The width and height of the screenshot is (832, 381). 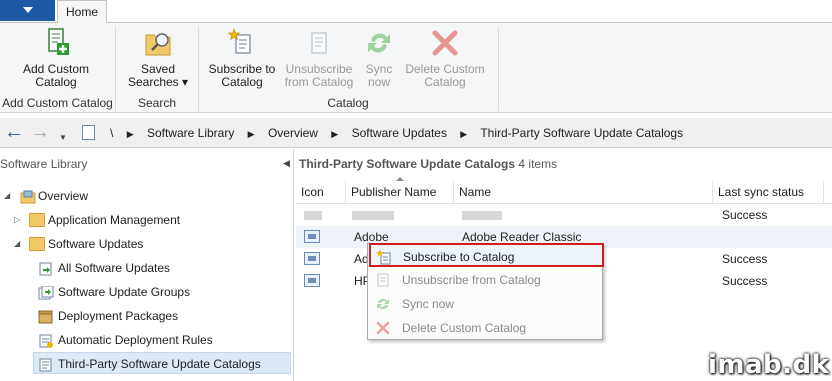 I want to click on breadcrumb-item: Overview, so click(x=293, y=133).